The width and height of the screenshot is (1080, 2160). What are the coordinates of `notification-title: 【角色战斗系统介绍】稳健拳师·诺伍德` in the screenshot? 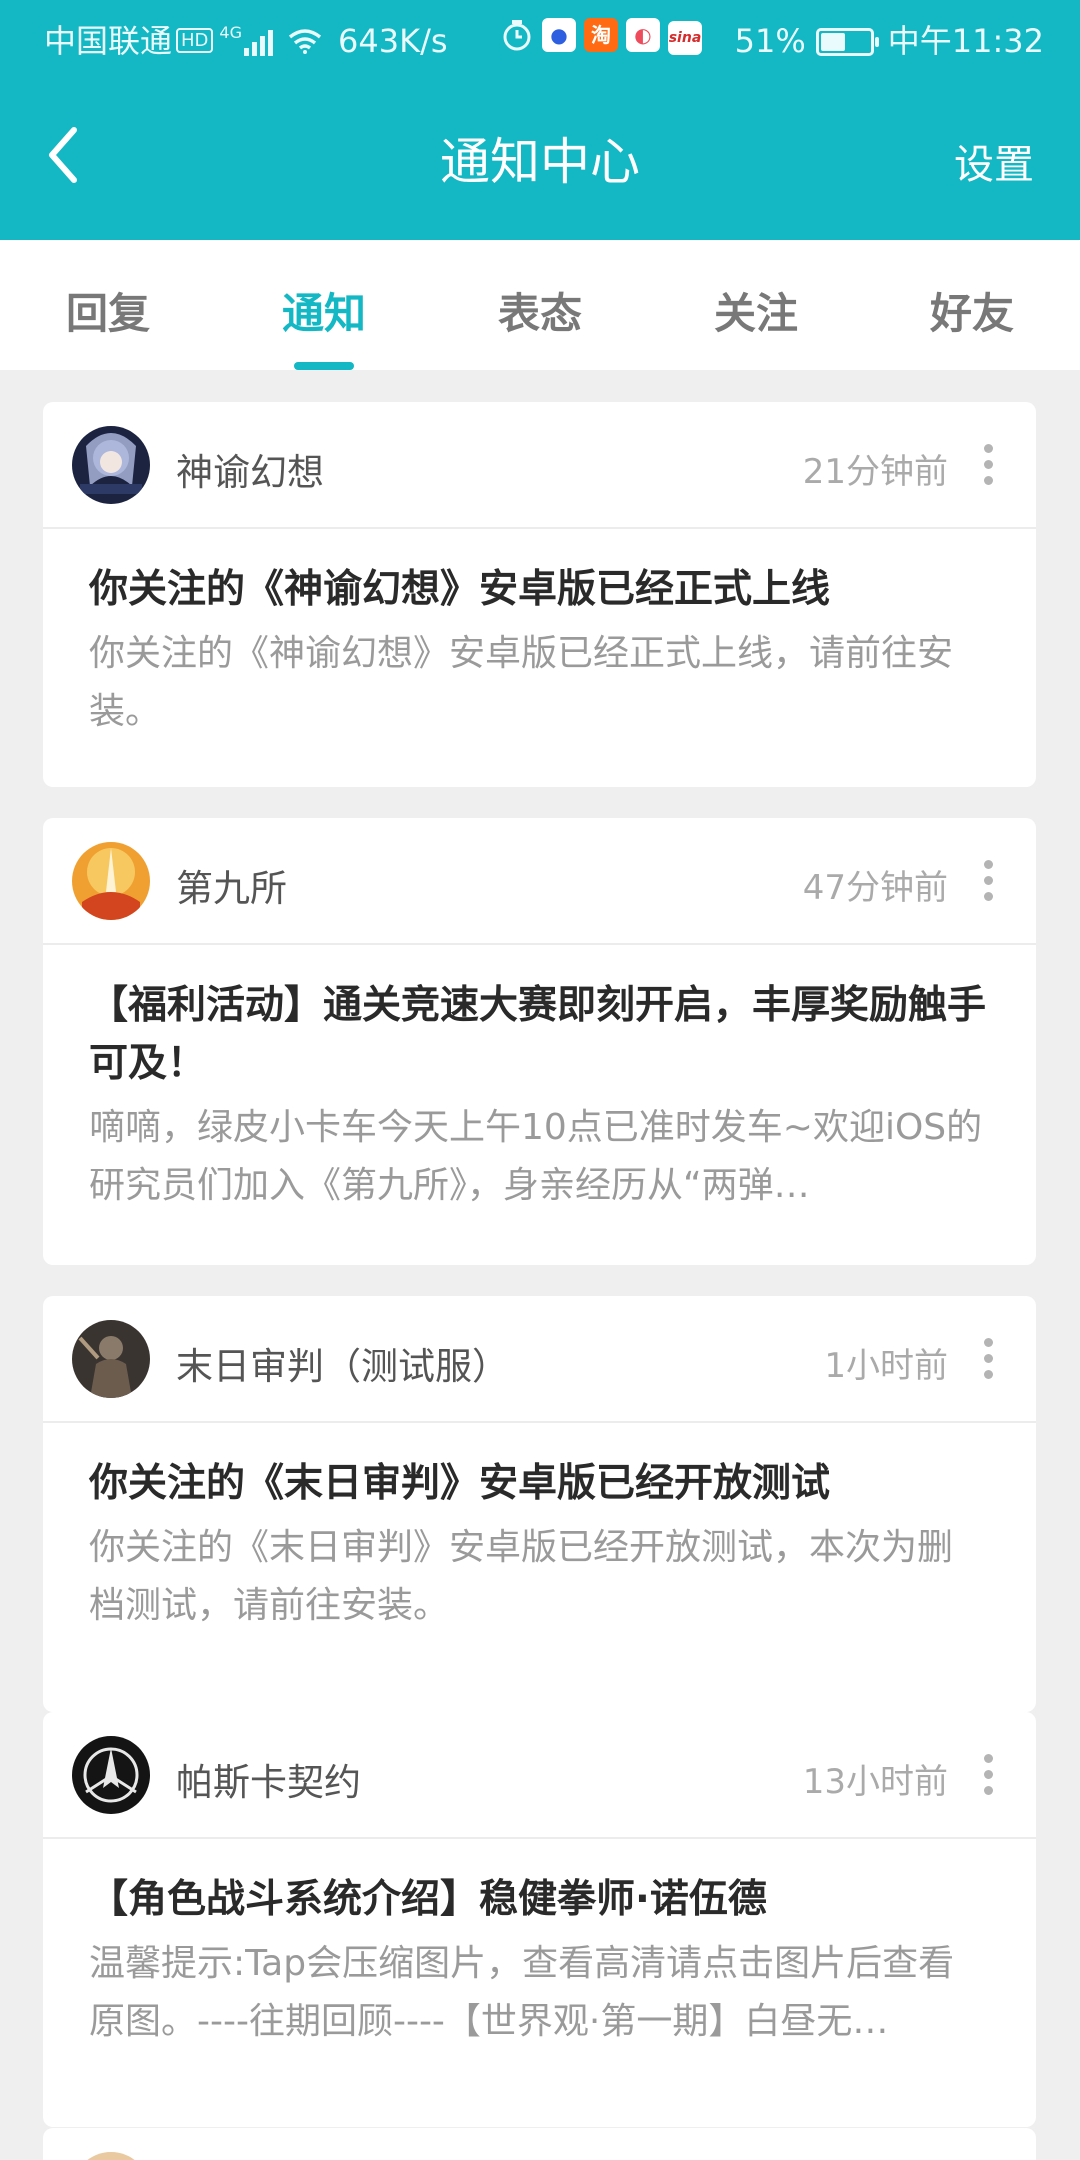 It's located at (428, 1899).